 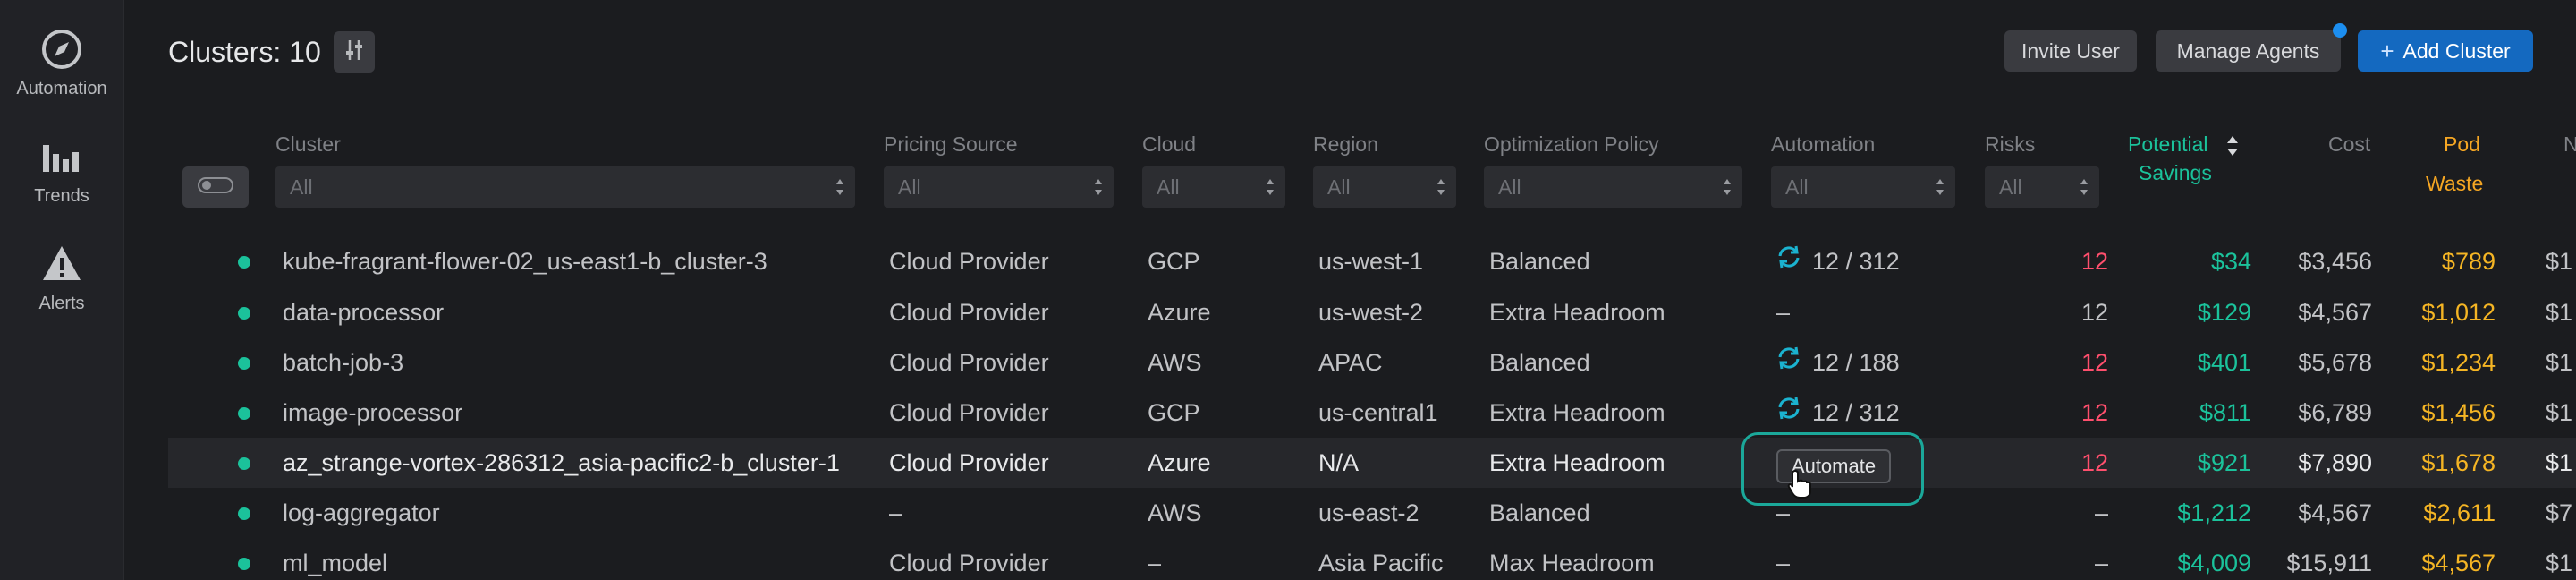 What do you see at coordinates (1799, 486) in the screenshot?
I see `hand-cursor-icon` at bounding box center [1799, 486].